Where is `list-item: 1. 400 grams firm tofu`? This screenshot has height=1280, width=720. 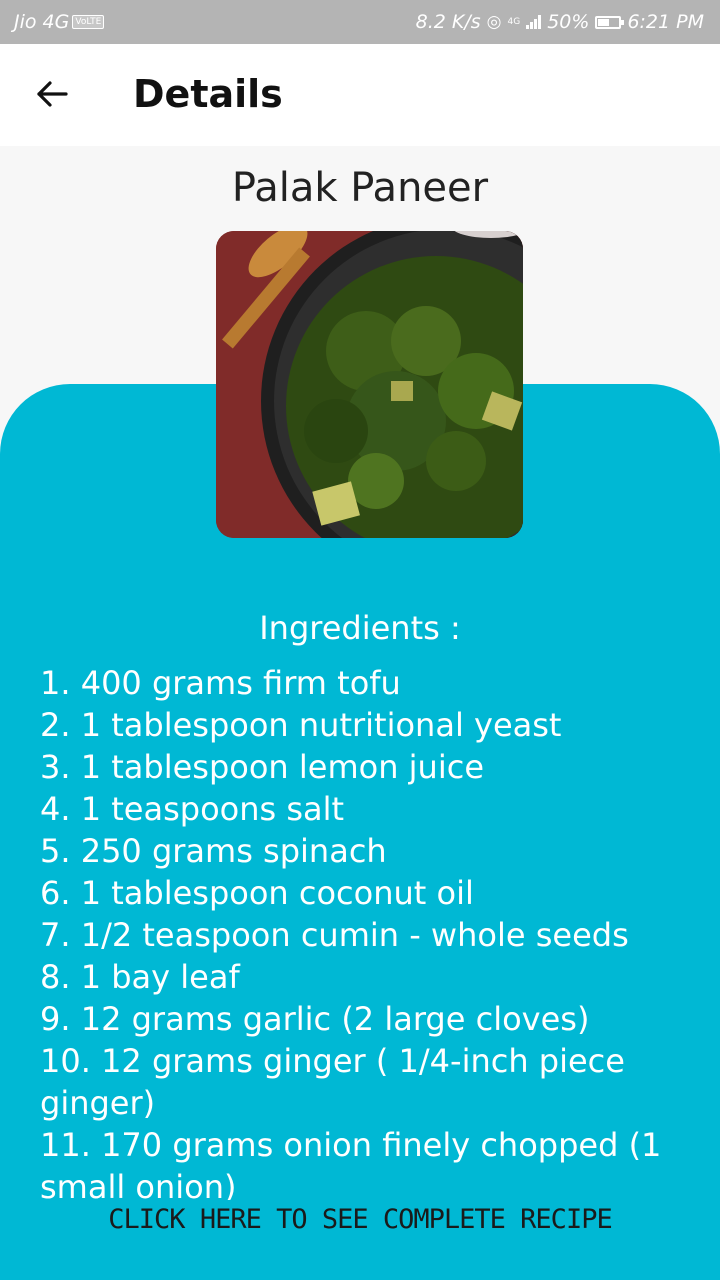 list-item: 1. 400 grams firm tofu is located at coordinates (220, 683).